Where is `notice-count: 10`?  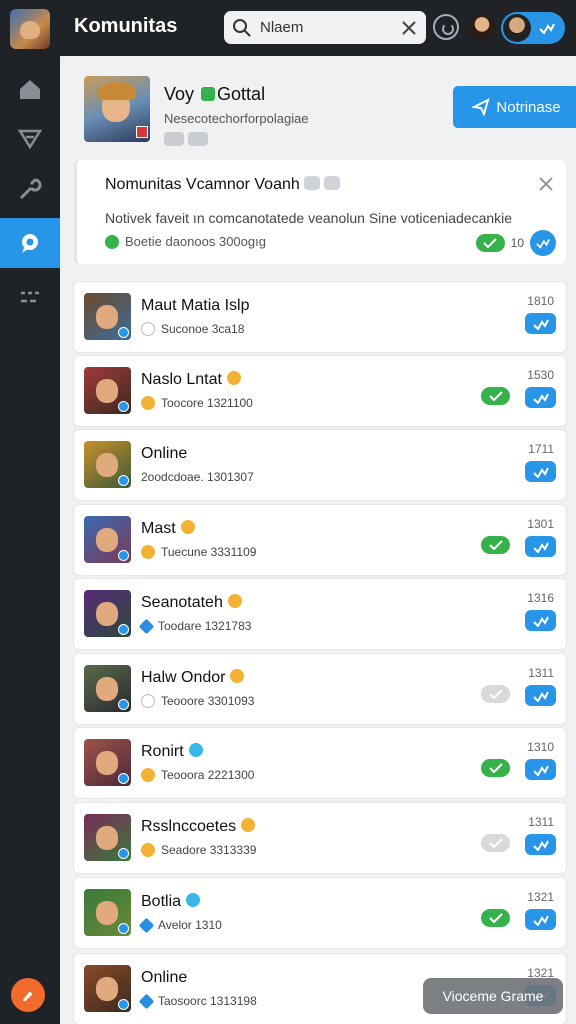
notice-count: 10 is located at coordinates (517, 243).